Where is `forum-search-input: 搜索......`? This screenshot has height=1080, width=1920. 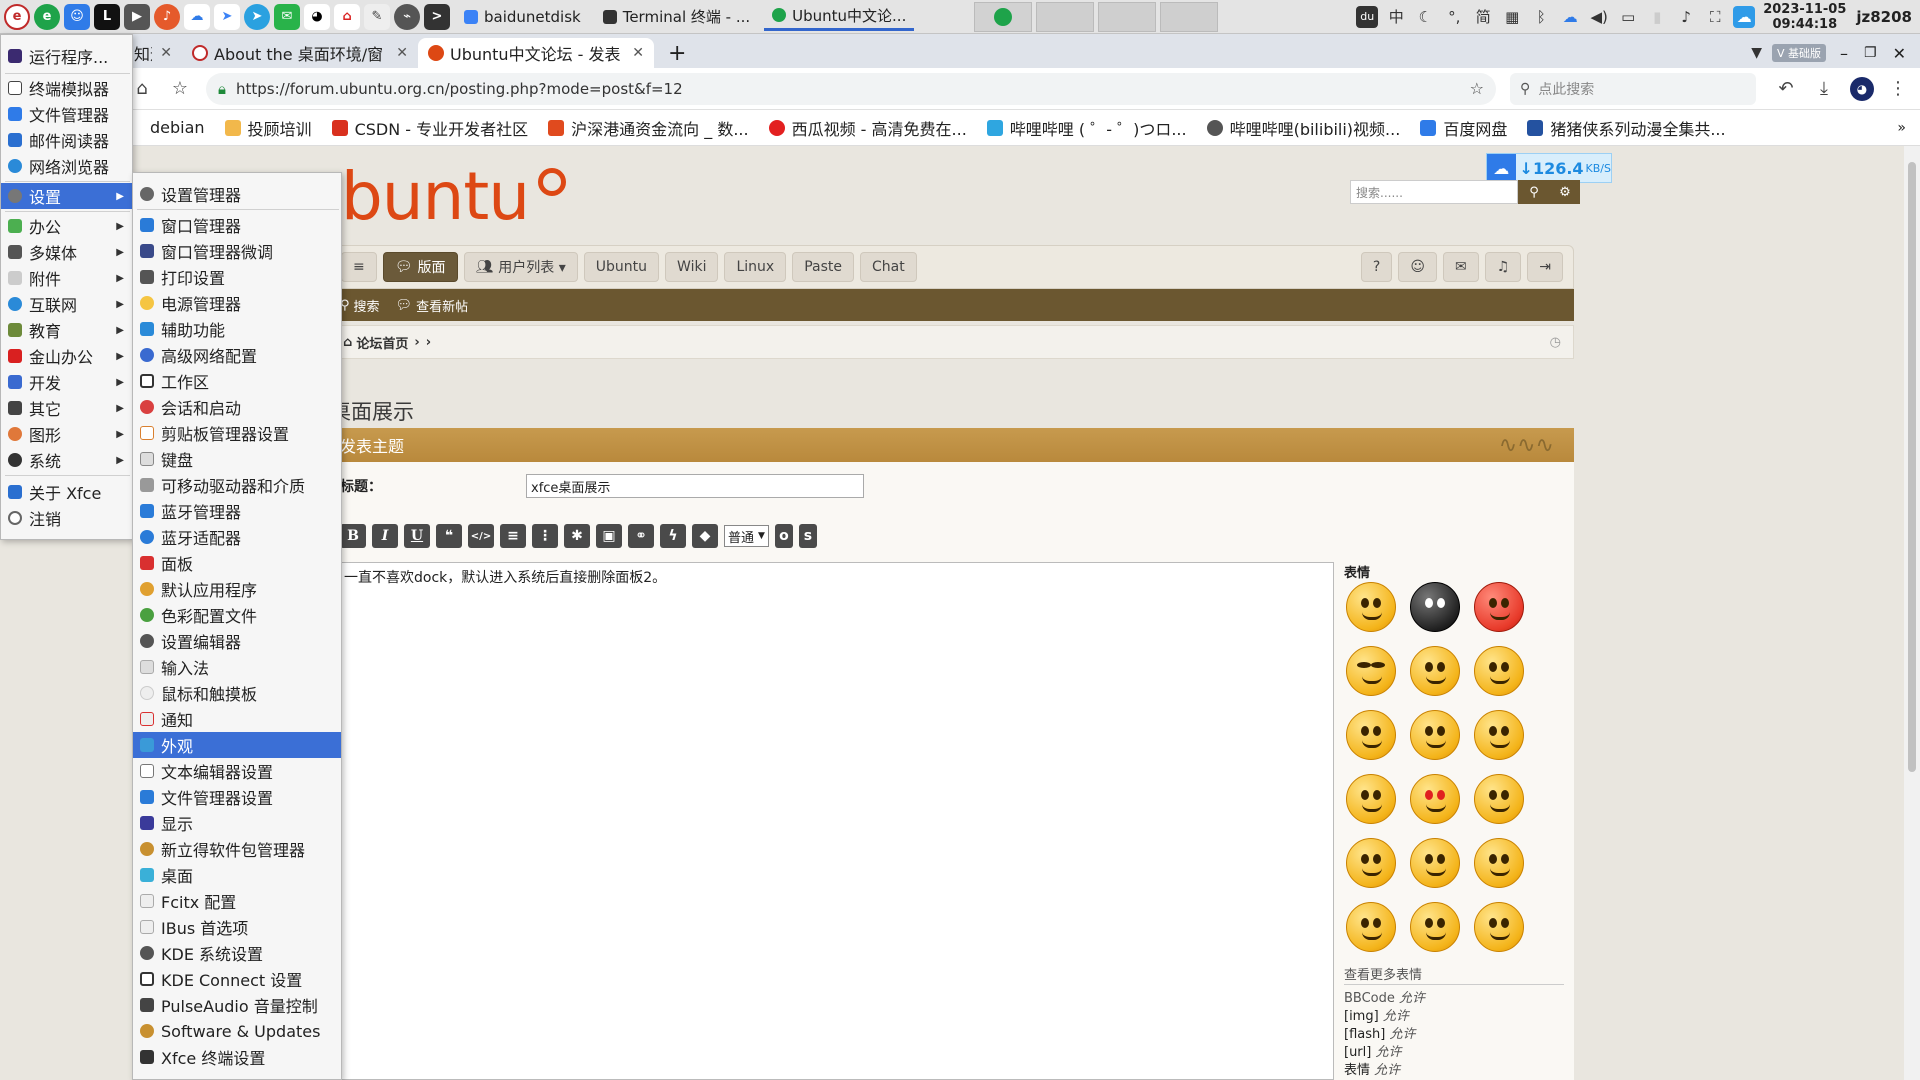 forum-search-input: 搜索...... is located at coordinates (1434, 192).